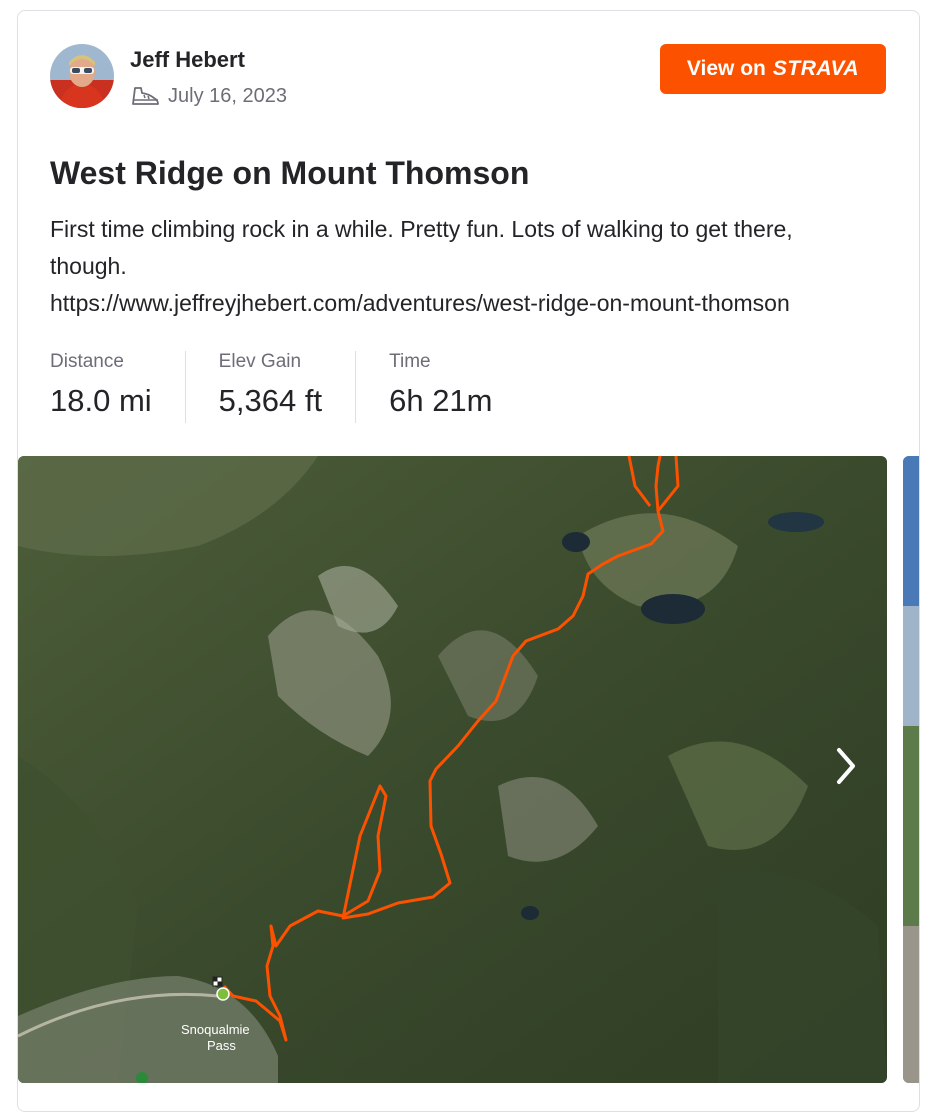 This screenshot has width=934, height=1112. What do you see at coordinates (87, 361) in the screenshot?
I see `stat-label: Distance` at bounding box center [87, 361].